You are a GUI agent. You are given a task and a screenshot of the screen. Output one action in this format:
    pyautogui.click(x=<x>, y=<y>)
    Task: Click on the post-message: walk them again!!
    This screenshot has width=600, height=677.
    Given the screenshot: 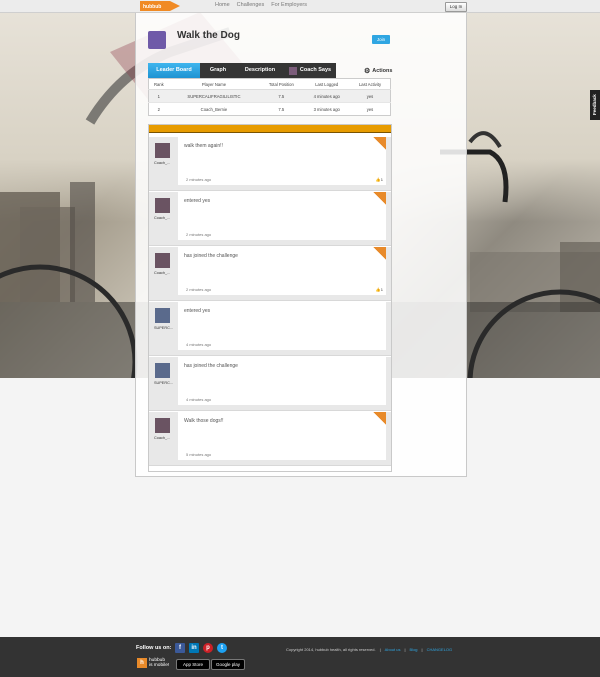 What is the action you would take?
    pyautogui.click(x=203, y=146)
    